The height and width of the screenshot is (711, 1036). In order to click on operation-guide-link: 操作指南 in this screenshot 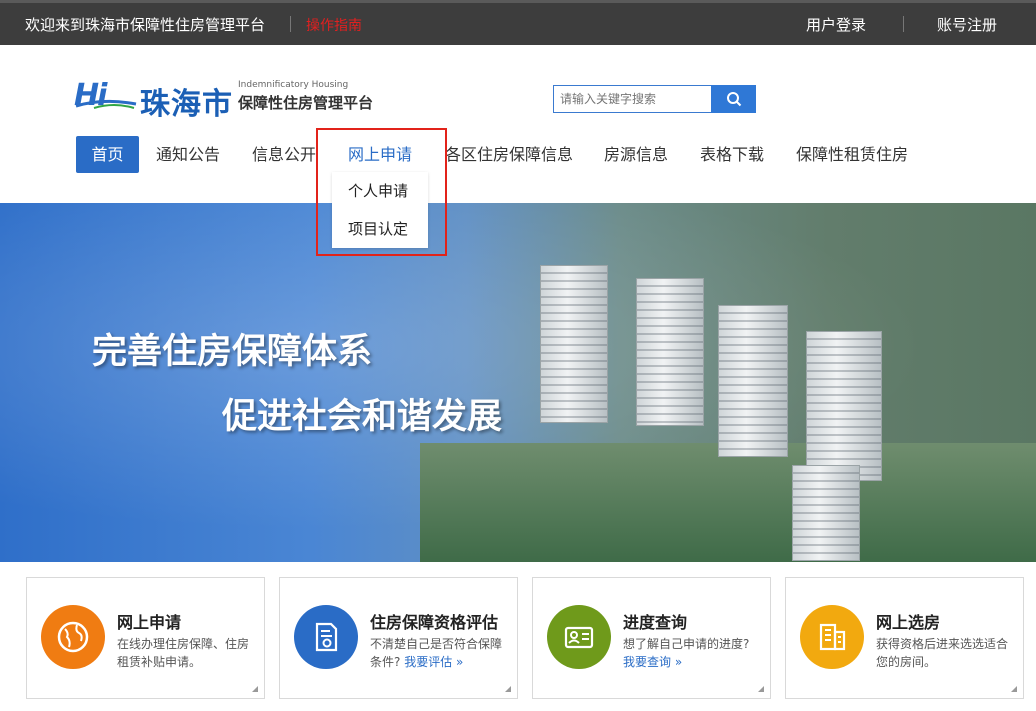, I will do `click(334, 25)`.